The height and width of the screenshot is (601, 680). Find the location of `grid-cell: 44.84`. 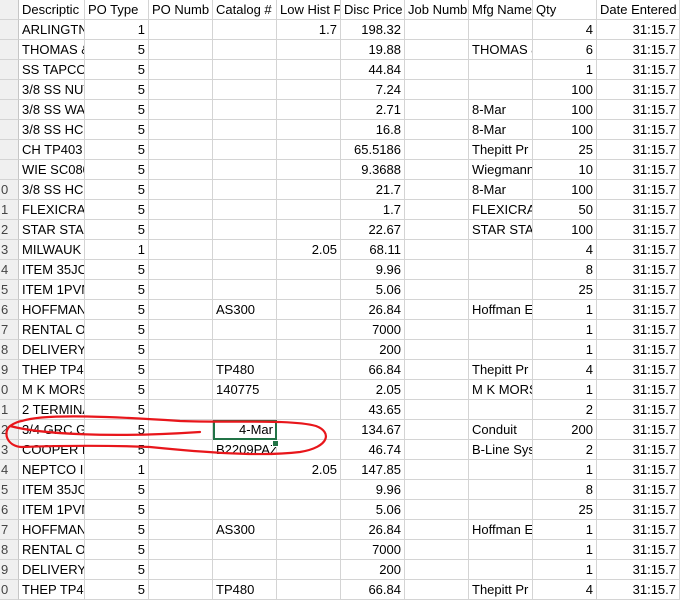

grid-cell: 44.84 is located at coordinates (373, 70).